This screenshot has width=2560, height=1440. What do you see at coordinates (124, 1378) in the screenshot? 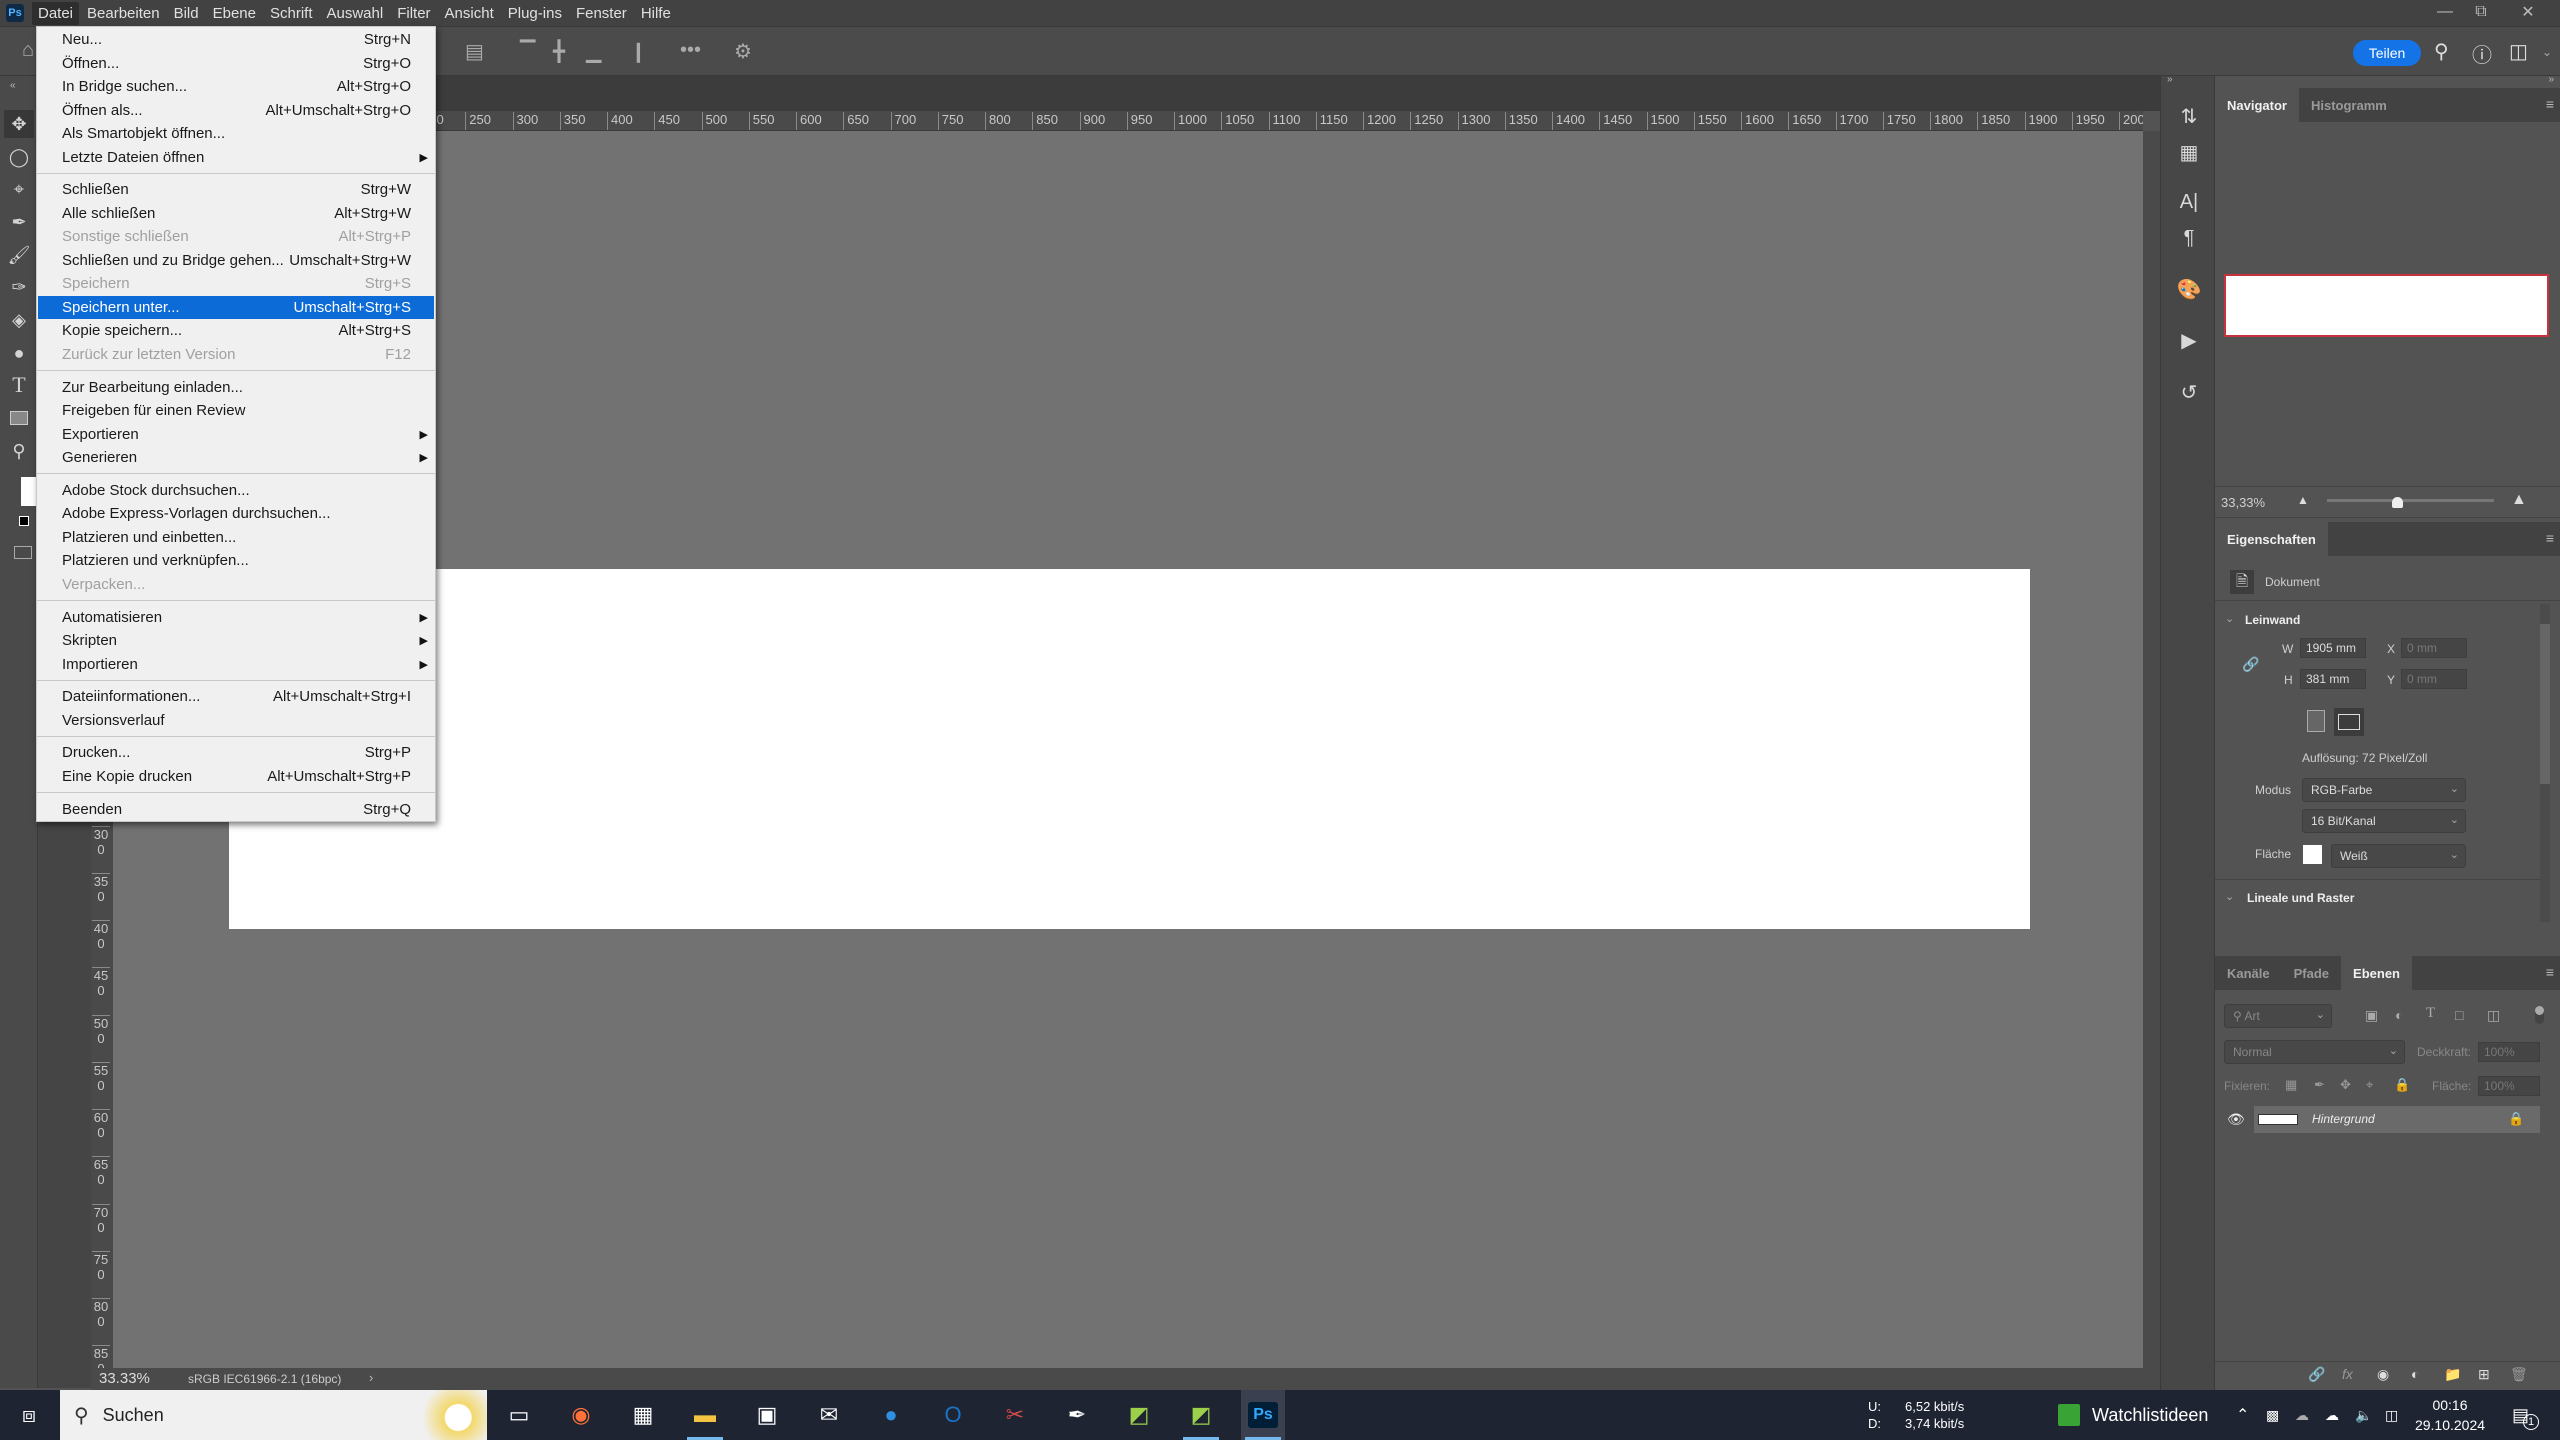
I see `zoom-level: 33.33%` at bounding box center [124, 1378].